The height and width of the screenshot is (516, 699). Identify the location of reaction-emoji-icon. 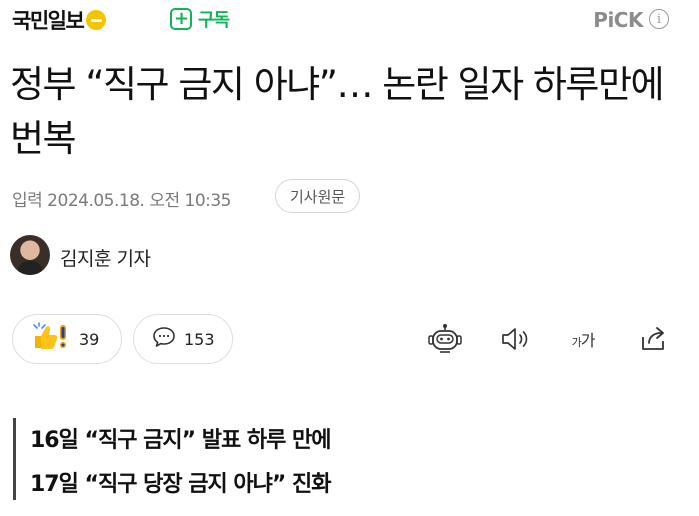
(51, 339).